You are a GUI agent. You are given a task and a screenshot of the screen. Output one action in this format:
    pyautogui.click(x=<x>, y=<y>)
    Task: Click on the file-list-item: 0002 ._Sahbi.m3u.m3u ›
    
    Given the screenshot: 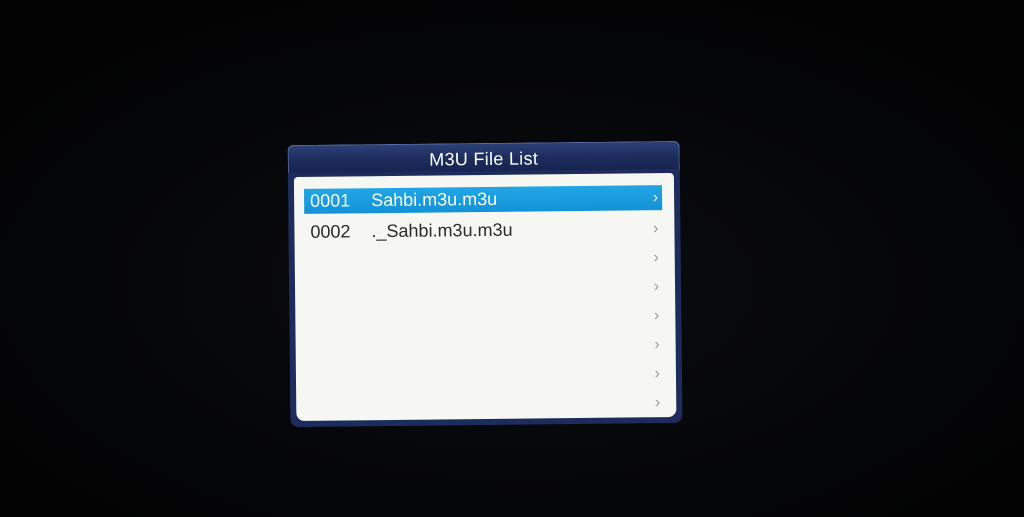 What is the action you would take?
    pyautogui.click(x=483, y=230)
    